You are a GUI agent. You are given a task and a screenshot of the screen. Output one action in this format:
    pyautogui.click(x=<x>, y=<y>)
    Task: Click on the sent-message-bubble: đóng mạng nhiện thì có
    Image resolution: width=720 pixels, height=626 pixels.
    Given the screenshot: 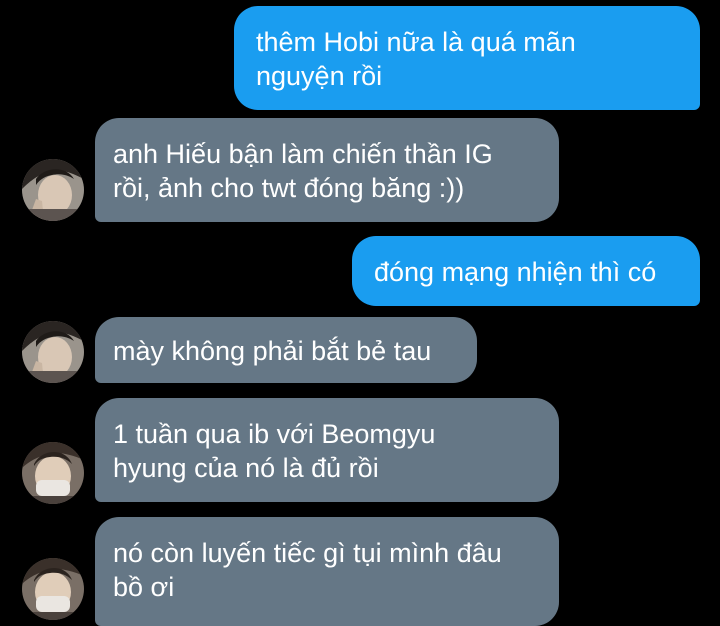 What is the action you would take?
    pyautogui.click(x=526, y=271)
    